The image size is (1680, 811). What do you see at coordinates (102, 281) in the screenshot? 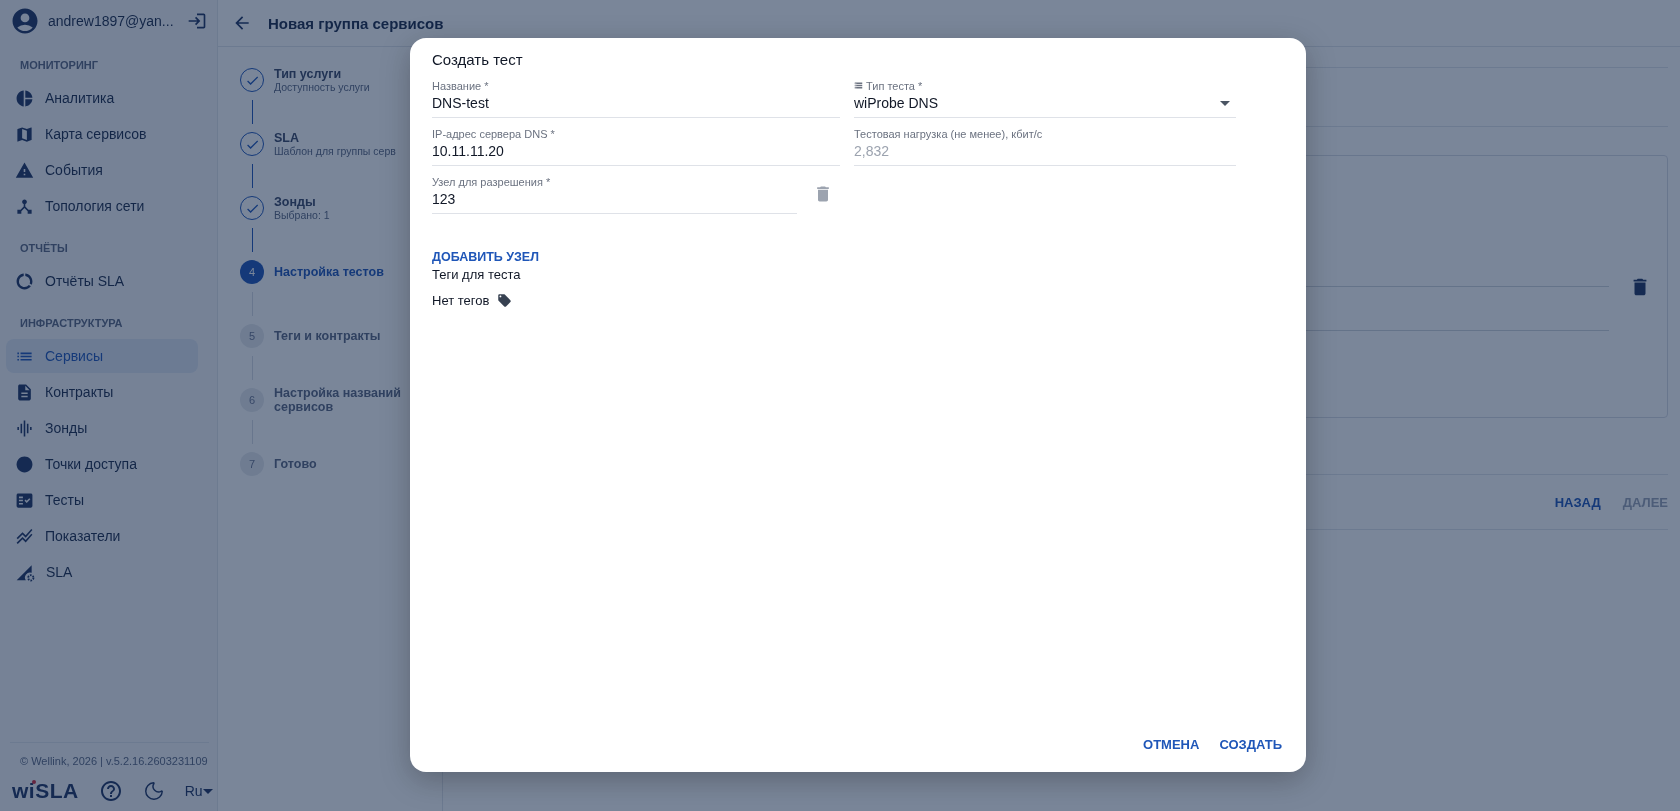
I see `nav-item: Отчёты SLA` at bounding box center [102, 281].